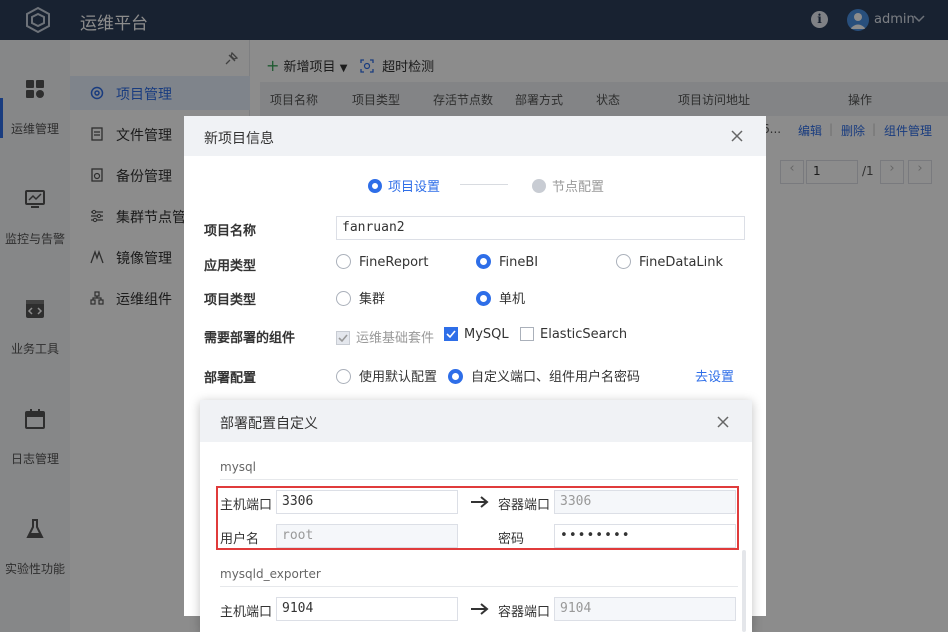 This screenshot has height=632, width=948. What do you see at coordinates (250, 338) in the screenshot?
I see `components-label: 需要部署的组件` at bounding box center [250, 338].